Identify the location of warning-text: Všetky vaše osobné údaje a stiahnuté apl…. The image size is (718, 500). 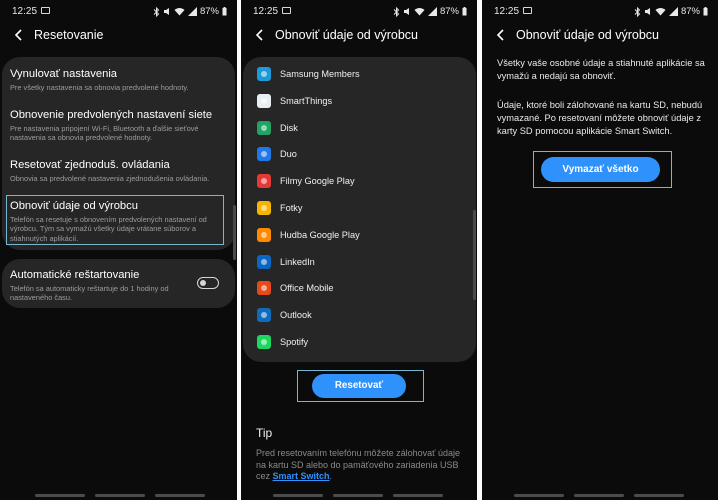
(601, 69).